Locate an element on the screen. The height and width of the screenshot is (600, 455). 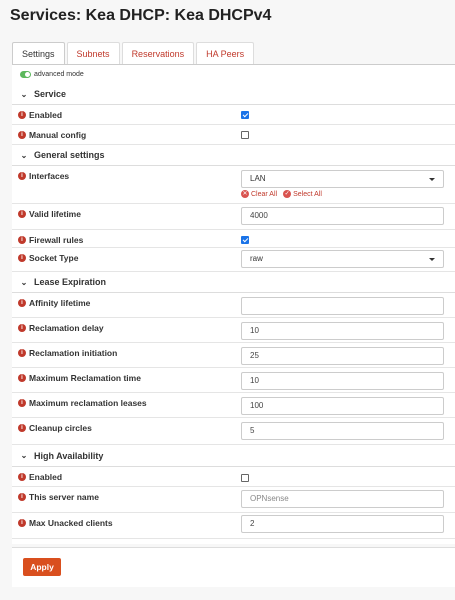
advanced-mode-toggle: advanced mode is located at coordinates (52, 74).